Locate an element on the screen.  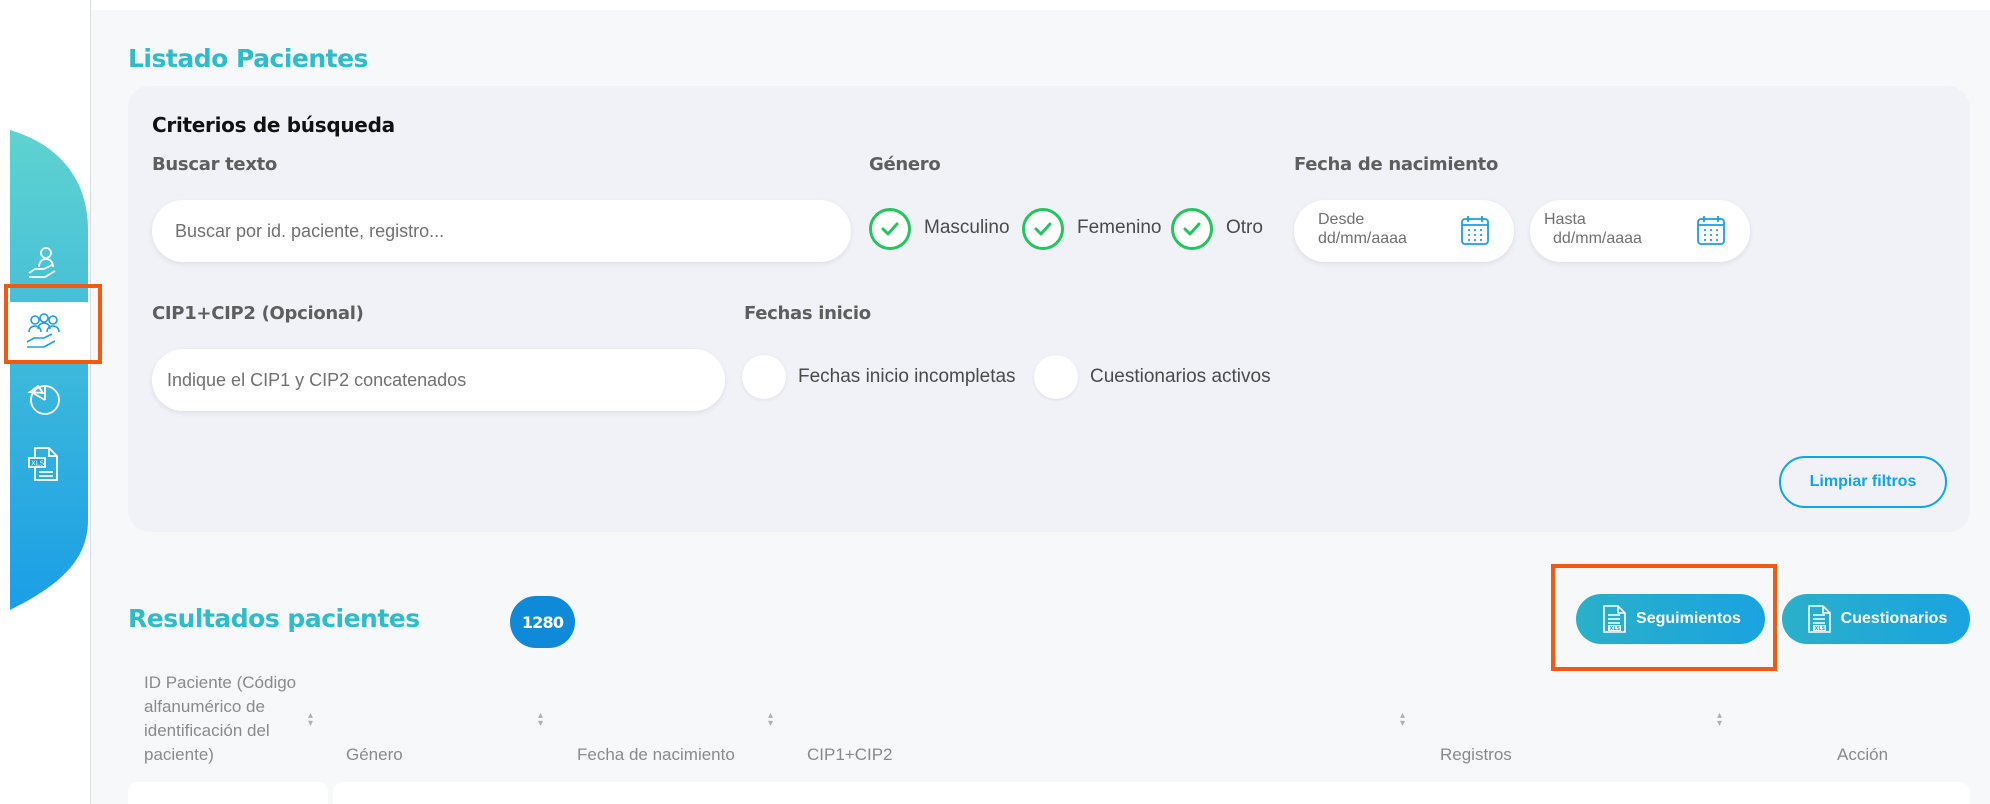
sidebar-item-reports: XLS is located at coordinates (44, 464).